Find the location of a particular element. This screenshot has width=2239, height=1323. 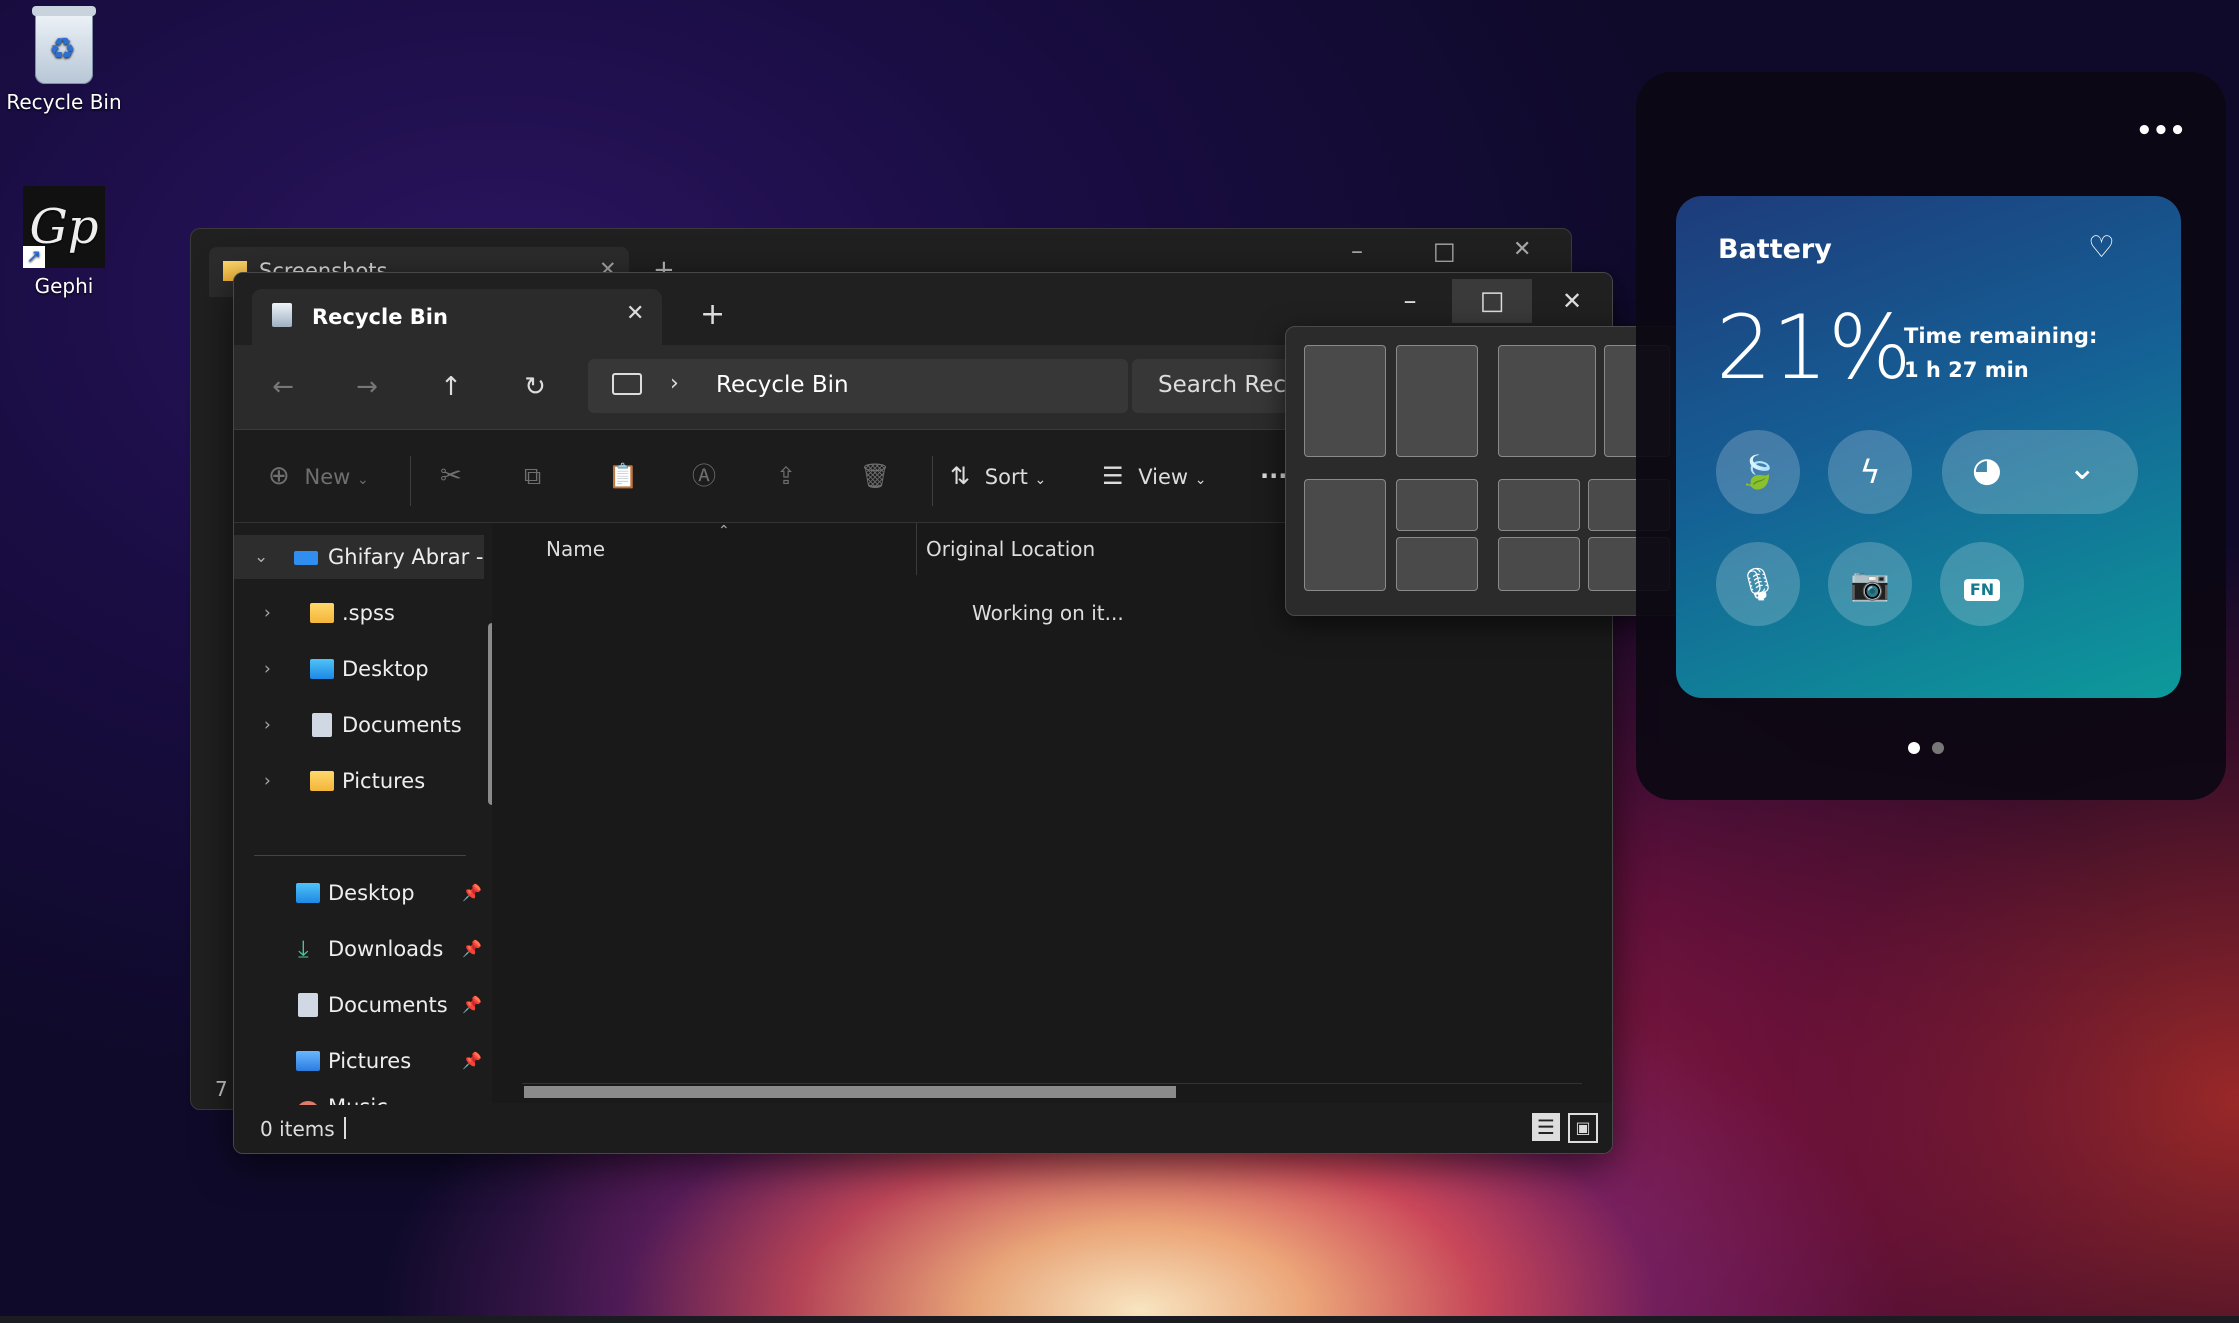

quick-access-downloads: ⤓ Downloads 📌 is located at coordinates (359, 949).